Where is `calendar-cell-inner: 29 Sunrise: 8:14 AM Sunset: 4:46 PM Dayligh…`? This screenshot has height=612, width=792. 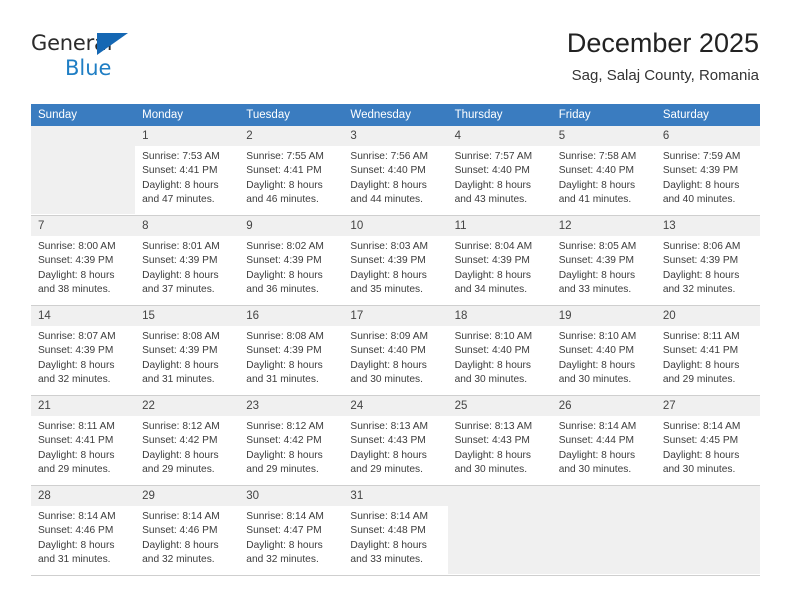 calendar-cell-inner: 29 Sunrise: 8:14 AM Sunset: 4:46 PM Dayligh… is located at coordinates (187, 530).